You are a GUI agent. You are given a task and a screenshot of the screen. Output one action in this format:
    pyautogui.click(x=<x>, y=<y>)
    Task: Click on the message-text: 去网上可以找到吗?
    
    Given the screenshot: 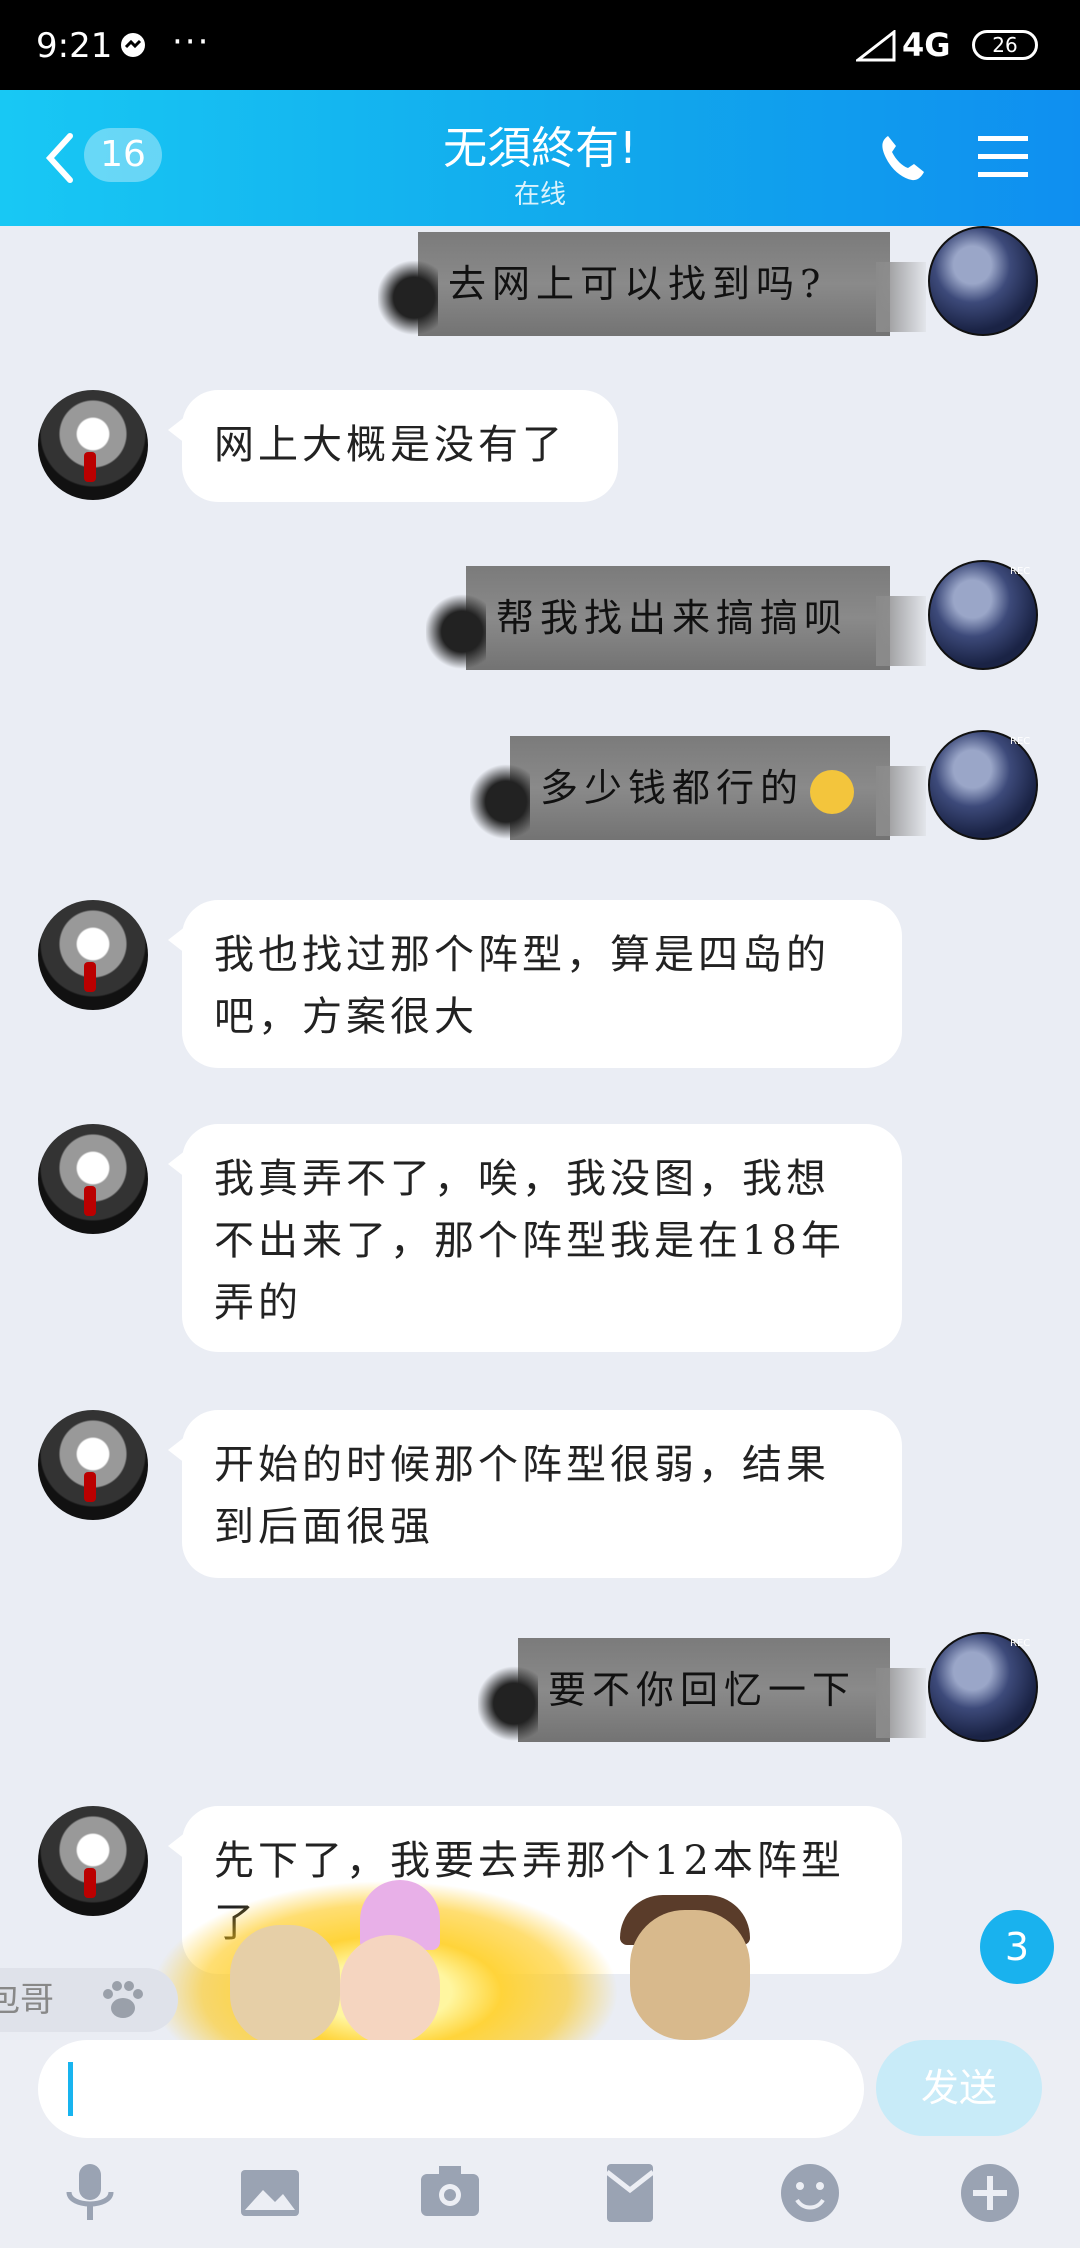 What is the action you would take?
    pyautogui.click(x=637, y=284)
    